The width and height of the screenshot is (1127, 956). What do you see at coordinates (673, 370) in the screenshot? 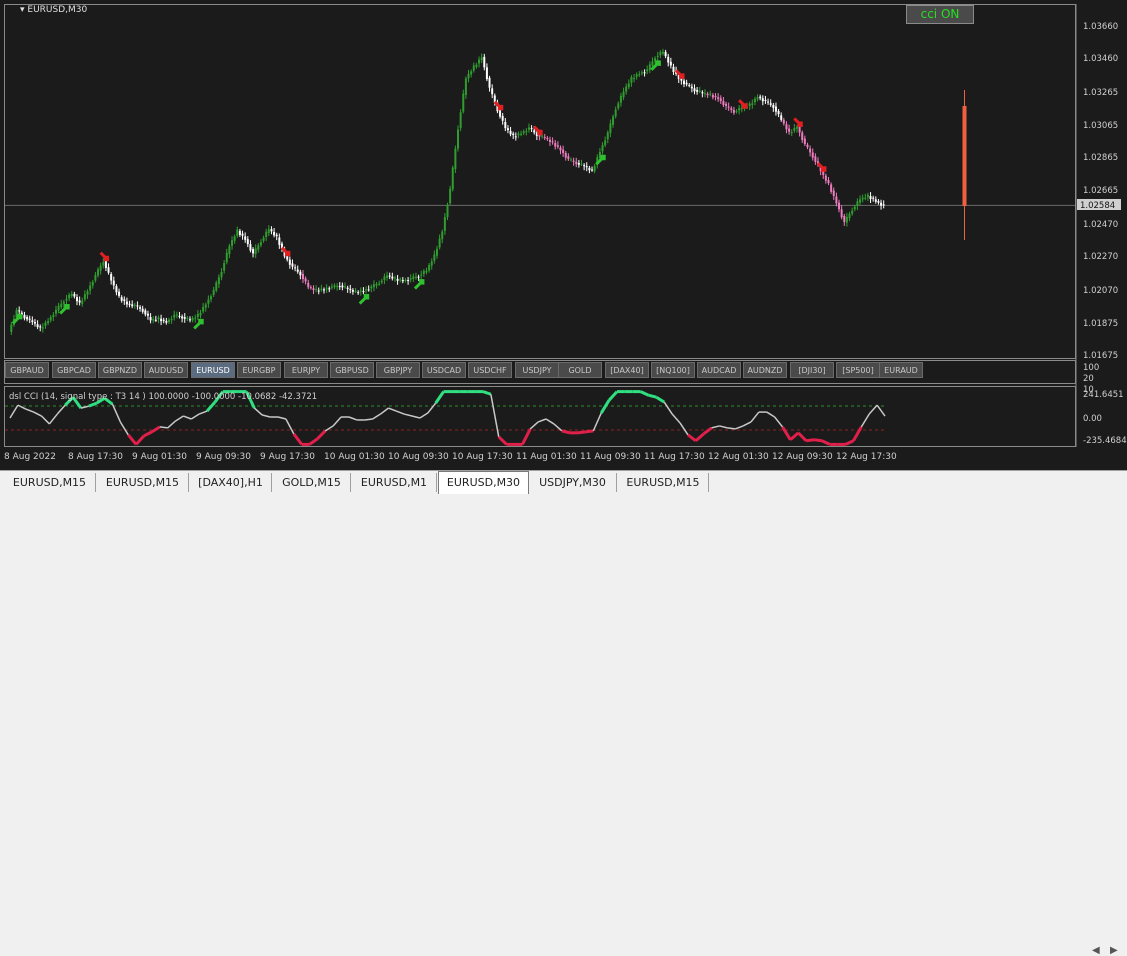
I see `symbol-button-nq100: [NQ100]` at bounding box center [673, 370].